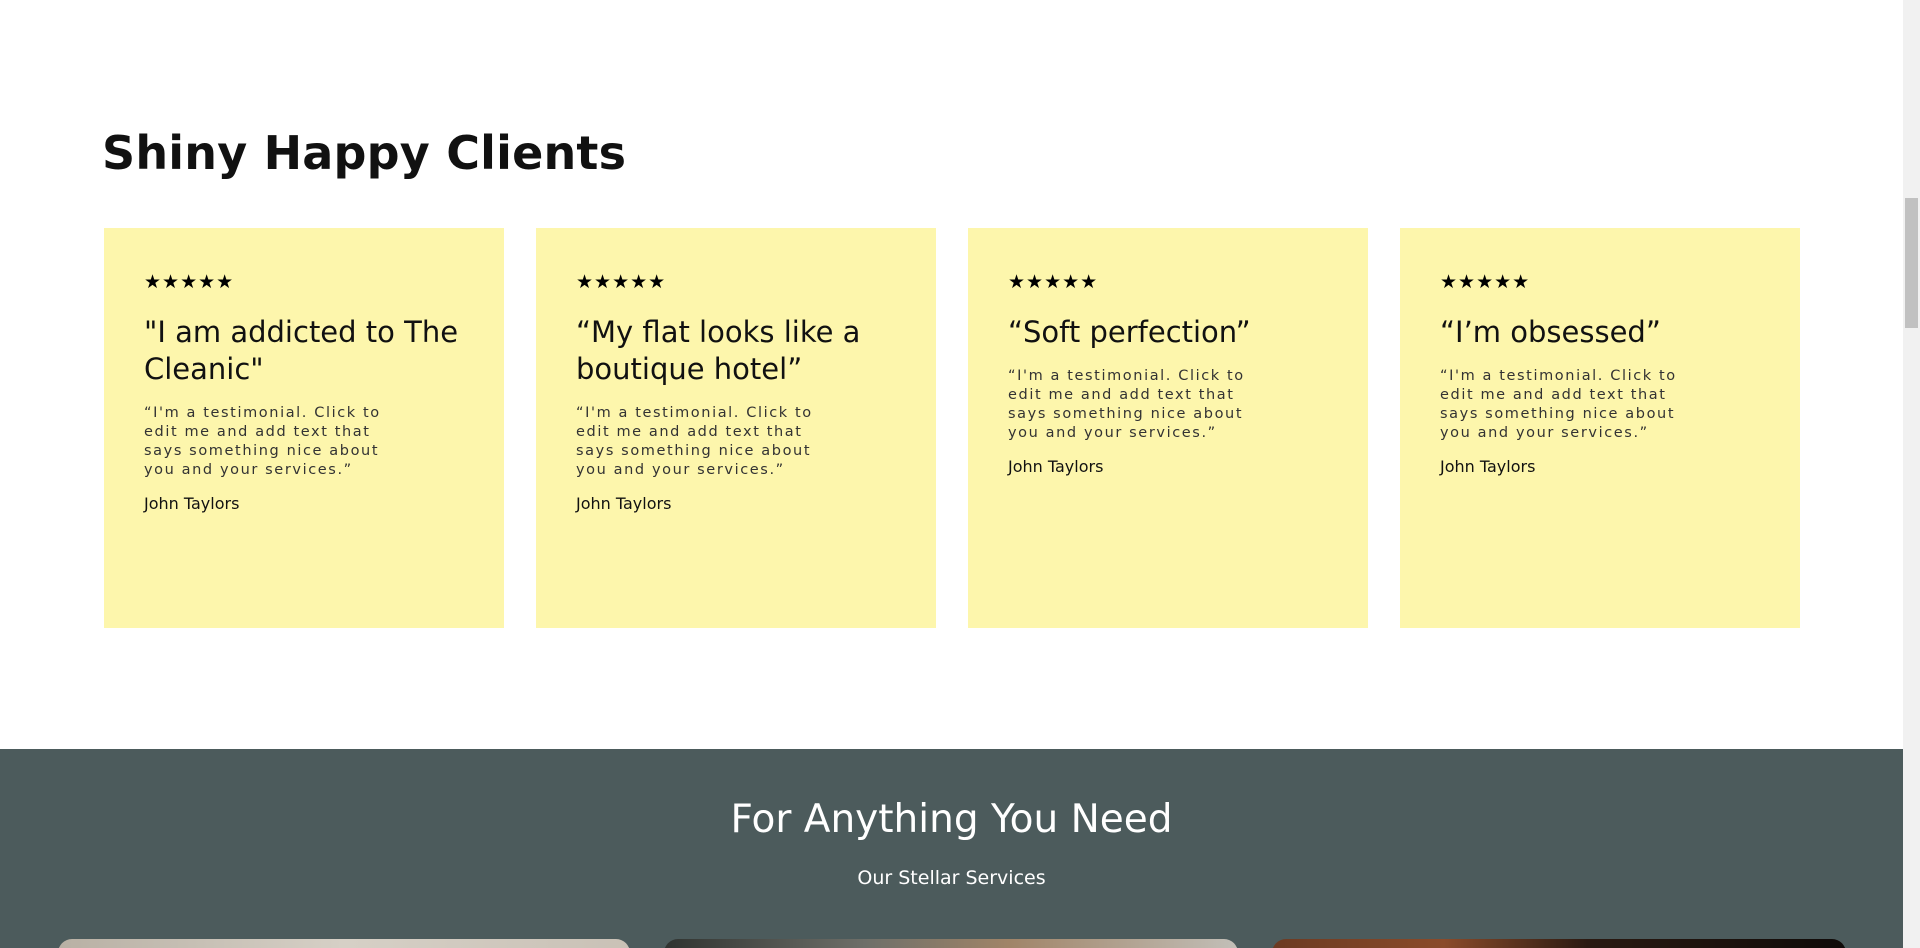  What do you see at coordinates (1911, 263) in the screenshot?
I see `scrollbar-thumb` at bounding box center [1911, 263].